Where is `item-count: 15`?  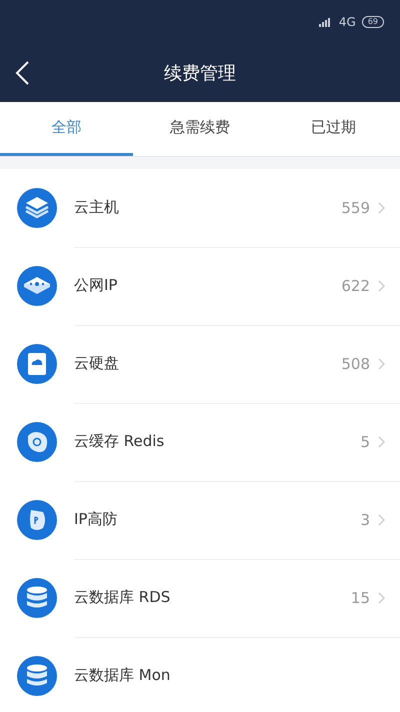
item-count: 15 is located at coordinates (360, 597).